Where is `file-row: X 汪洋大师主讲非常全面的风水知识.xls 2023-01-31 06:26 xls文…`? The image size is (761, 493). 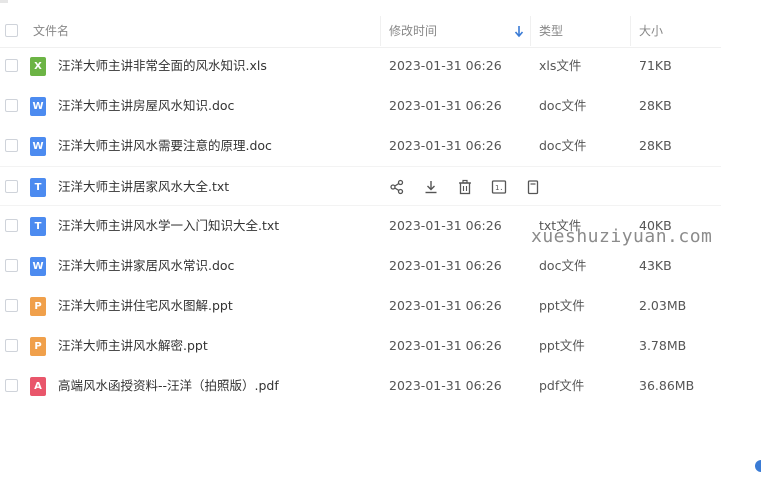
file-row: X 汪洋大师主讲非常全面的风水知识.xls 2023-01-31 06:26 xls文… is located at coordinates (360, 66).